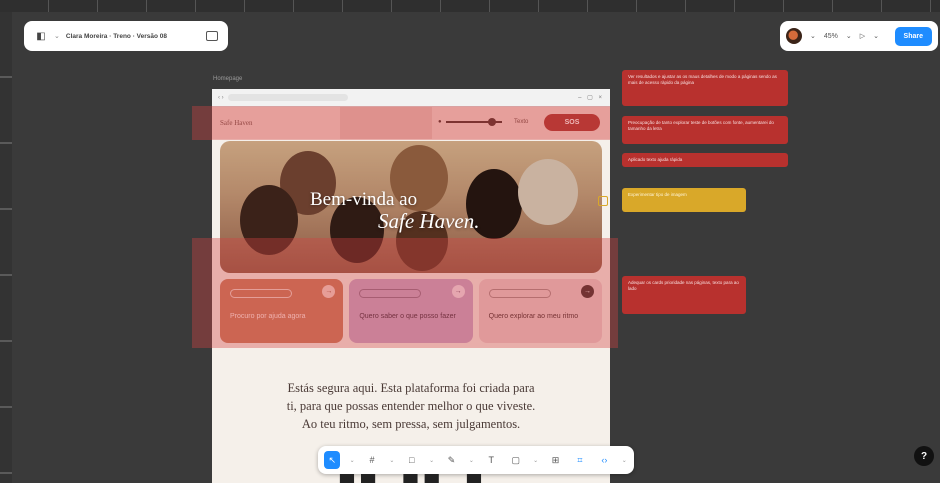 The height and width of the screenshot is (483, 940). What do you see at coordinates (411, 478) in the screenshot?
I see `offcanvas-text: █ ▀ ▄ █ ▀ ▄ █` at bounding box center [411, 478].